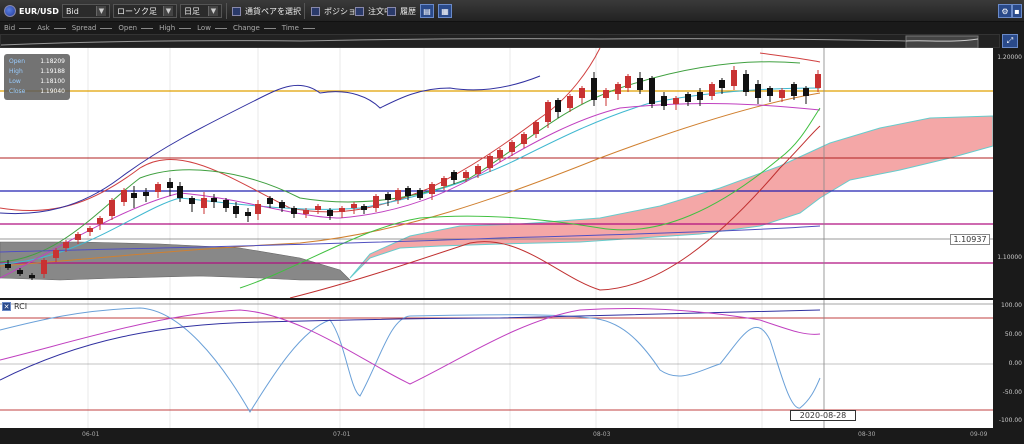  I want to click on chart-type-select: ローソク足 ▼, so click(145, 11).